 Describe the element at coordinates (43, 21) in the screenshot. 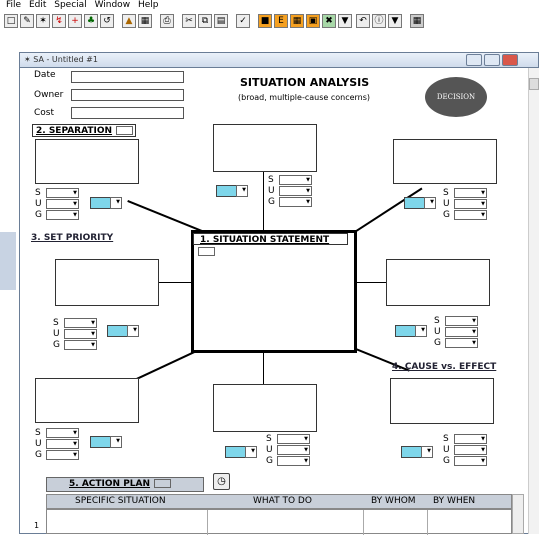

I see `tool-icon: ✶` at that location.